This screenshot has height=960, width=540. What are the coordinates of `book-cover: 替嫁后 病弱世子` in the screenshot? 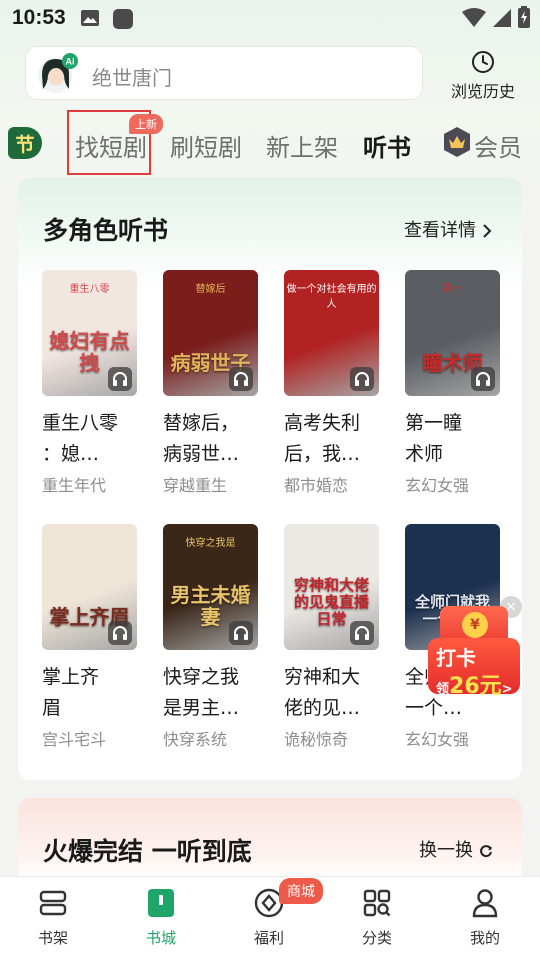 It's located at (210, 333).